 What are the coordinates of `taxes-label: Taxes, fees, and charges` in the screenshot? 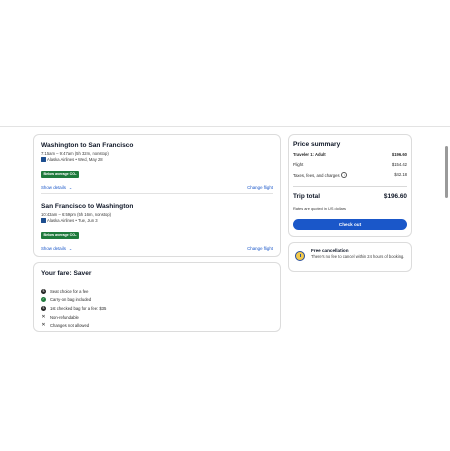 It's located at (316, 175).